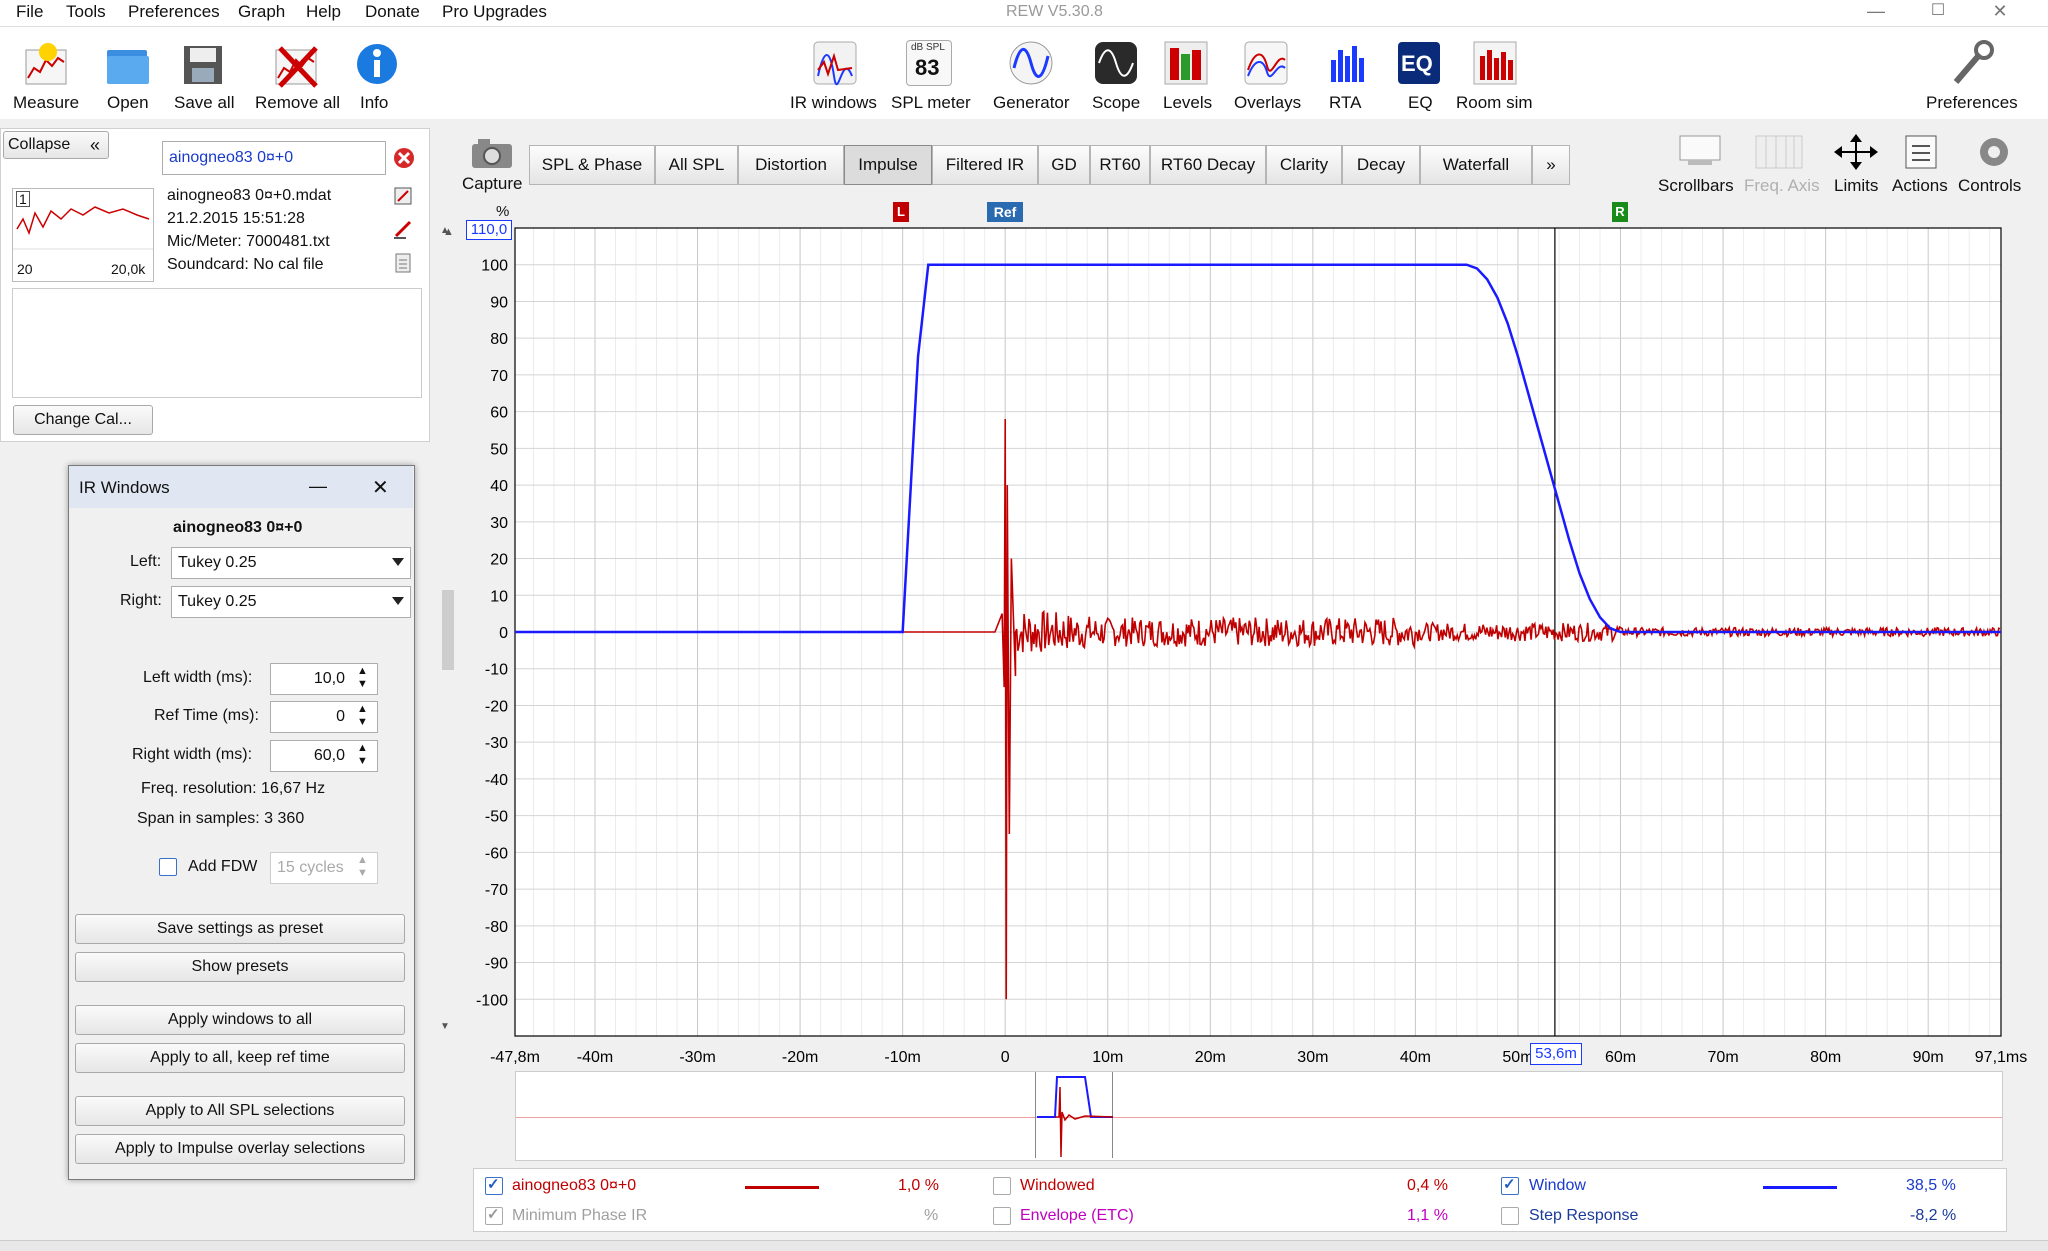 This screenshot has height=1251, width=2048. What do you see at coordinates (1210, 1057) in the screenshot?
I see `x-tick-label: 20m` at bounding box center [1210, 1057].